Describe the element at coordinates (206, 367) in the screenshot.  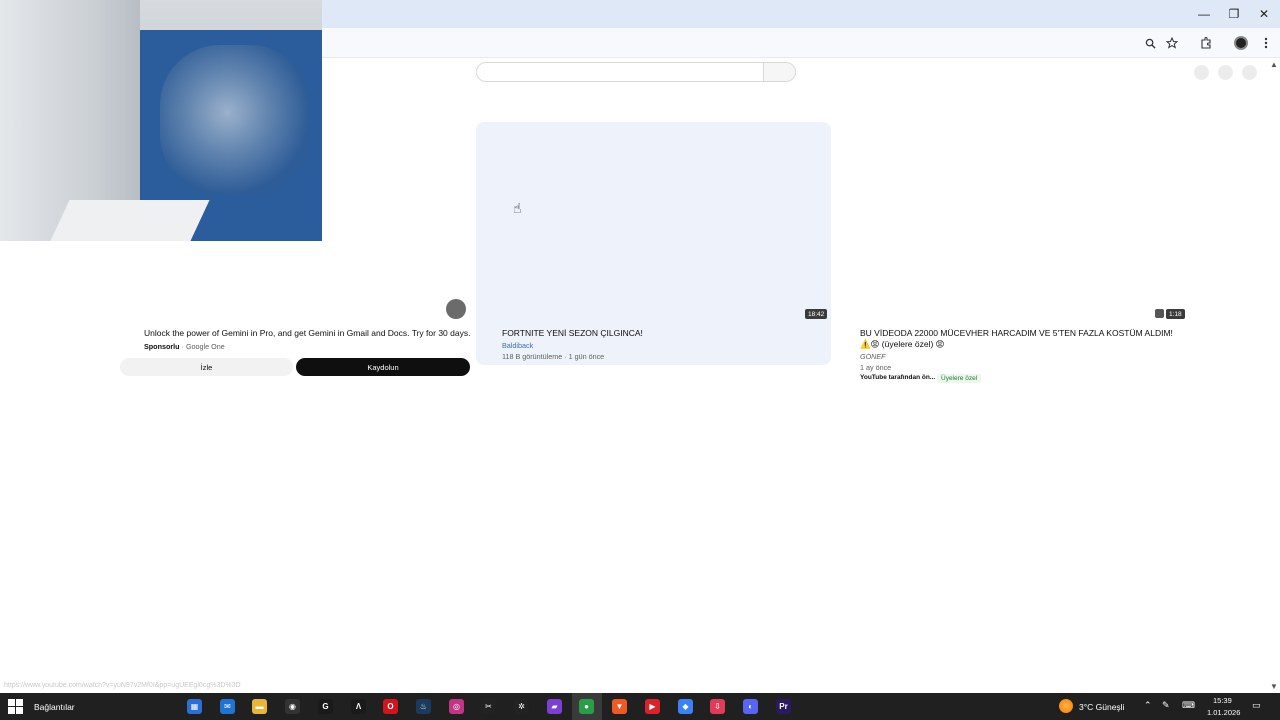
I see `ad-watch-button: İzle` at that location.